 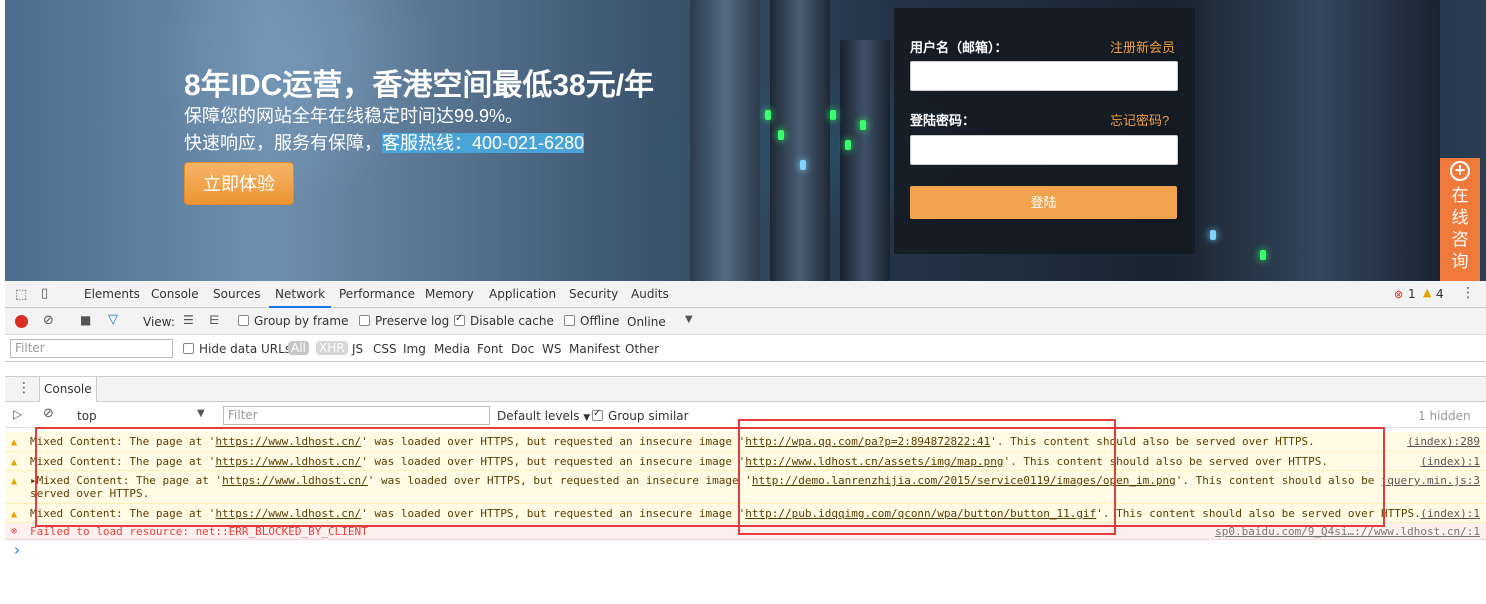 What do you see at coordinates (927, 477) in the screenshot?
I see `annotation-box-urls` at bounding box center [927, 477].